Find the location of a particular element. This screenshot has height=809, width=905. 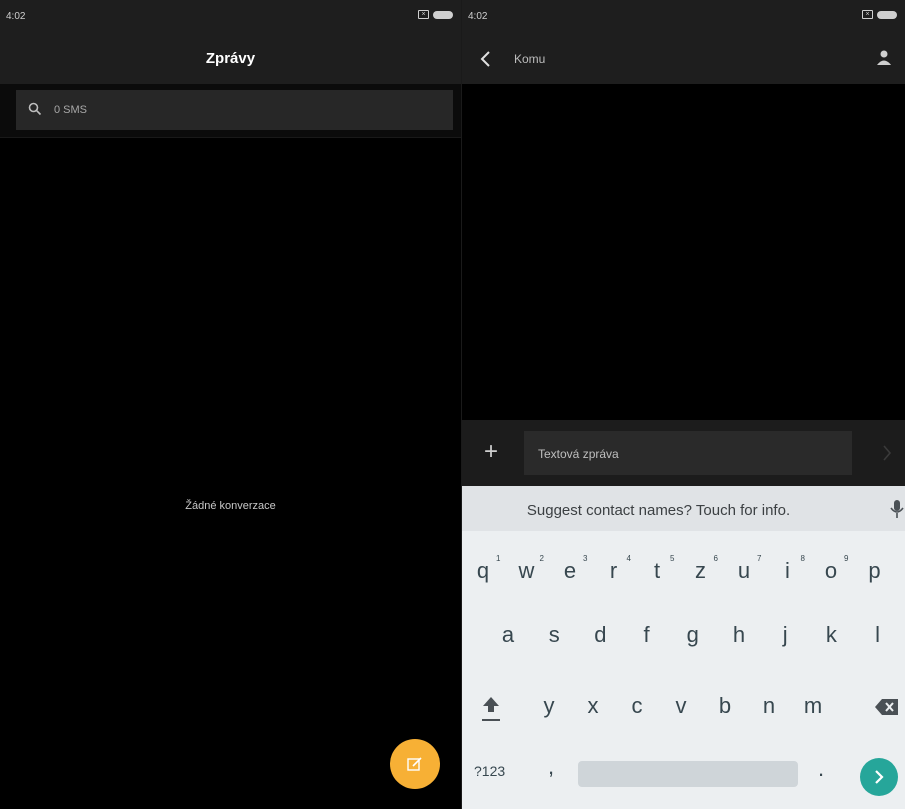

suggestion-strip: Suggest contact names? Touch for info. is located at coordinates (683, 508).